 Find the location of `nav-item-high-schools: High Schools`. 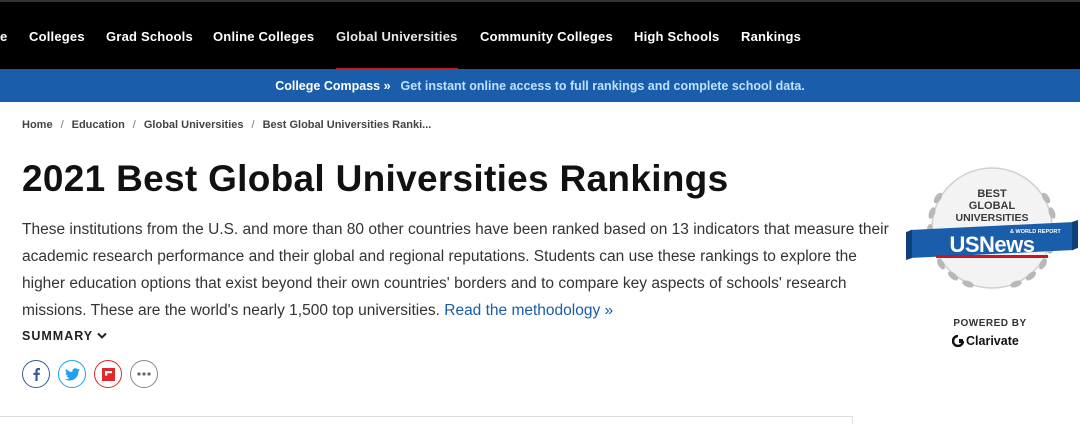

nav-item-high-schools: High Schools is located at coordinates (676, 36).